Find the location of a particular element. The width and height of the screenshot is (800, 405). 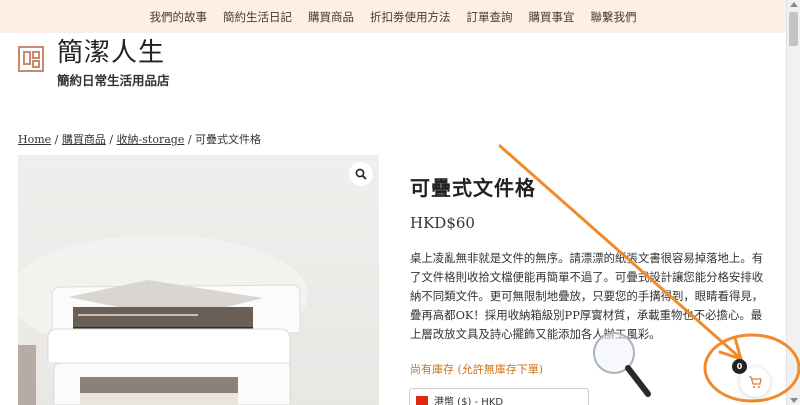

nav-item-coupon: 折扣劵使用方法 is located at coordinates (410, 17).